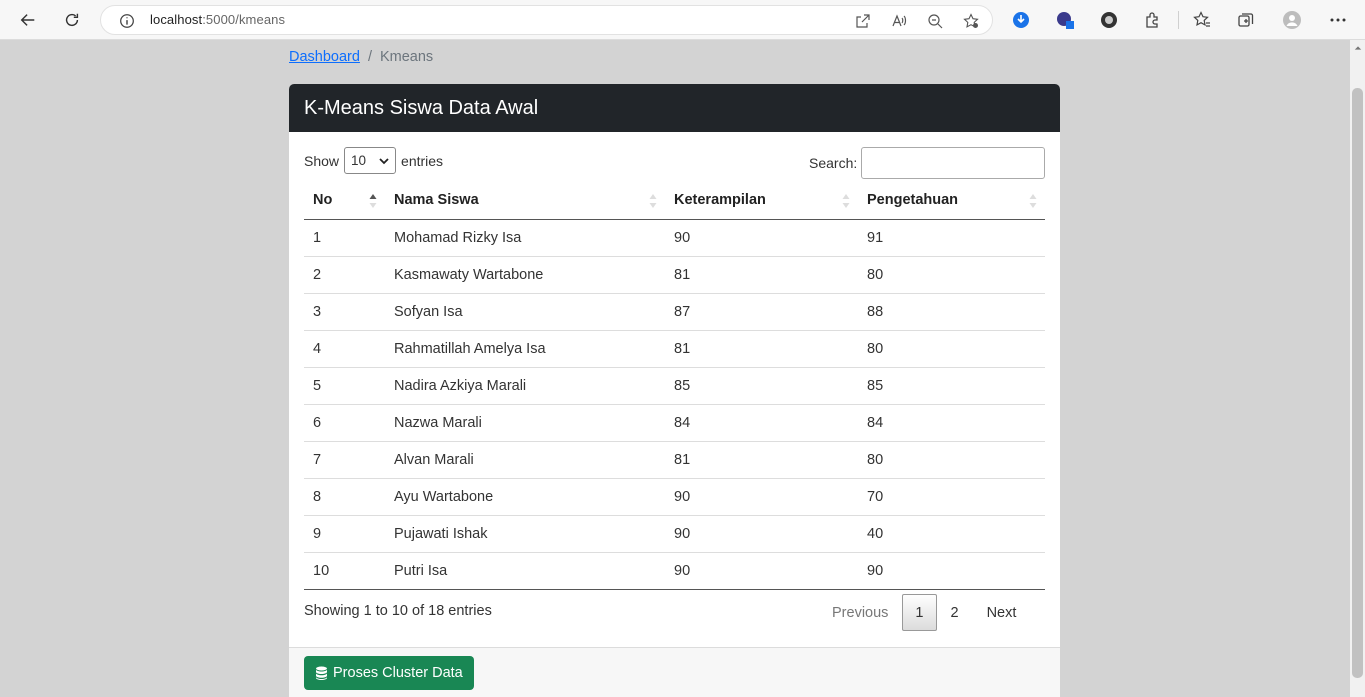 The width and height of the screenshot is (1365, 697). I want to click on card-footer: Proses Cluster Data, so click(674, 672).